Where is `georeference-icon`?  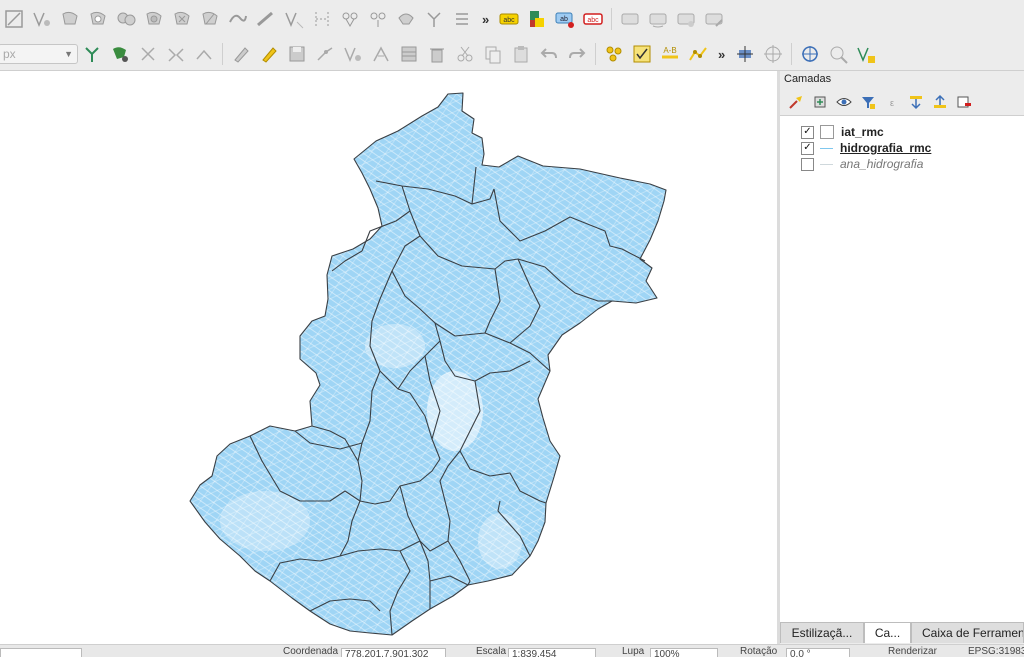
georeference-icon is located at coordinates (810, 54).